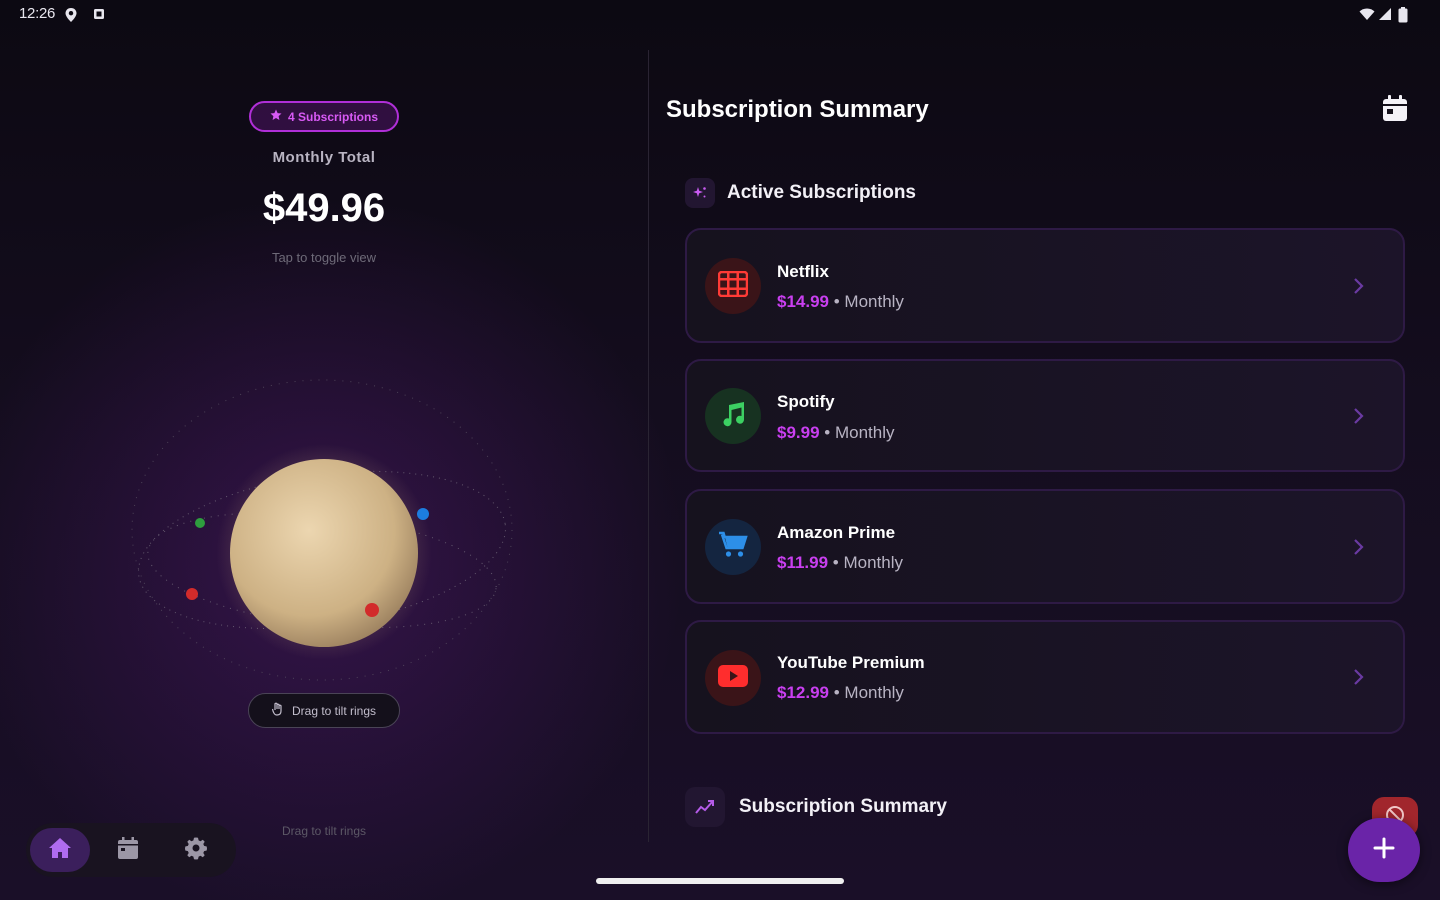 The width and height of the screenshot is (1440, 900). I want to click on amazon-icon-badge, so click(733, 547).